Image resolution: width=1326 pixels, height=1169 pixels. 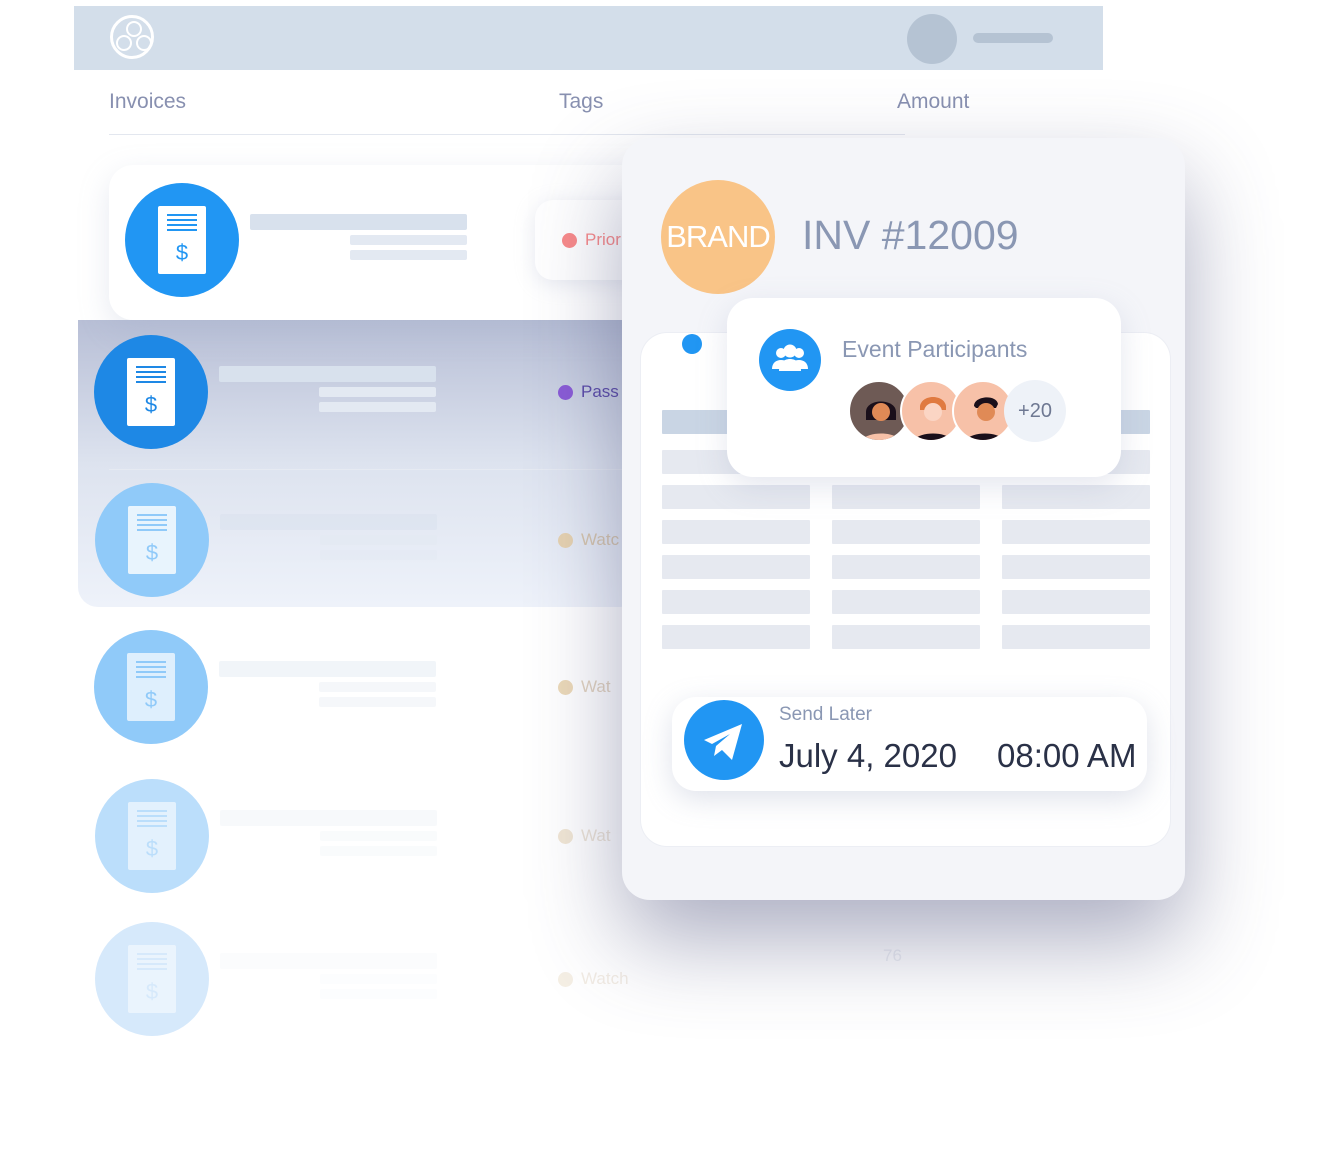 What do you see at coordinates (581, 102) in the screenshot?
I see `column-header-tags: Tags` at bounding box center [581, 102].